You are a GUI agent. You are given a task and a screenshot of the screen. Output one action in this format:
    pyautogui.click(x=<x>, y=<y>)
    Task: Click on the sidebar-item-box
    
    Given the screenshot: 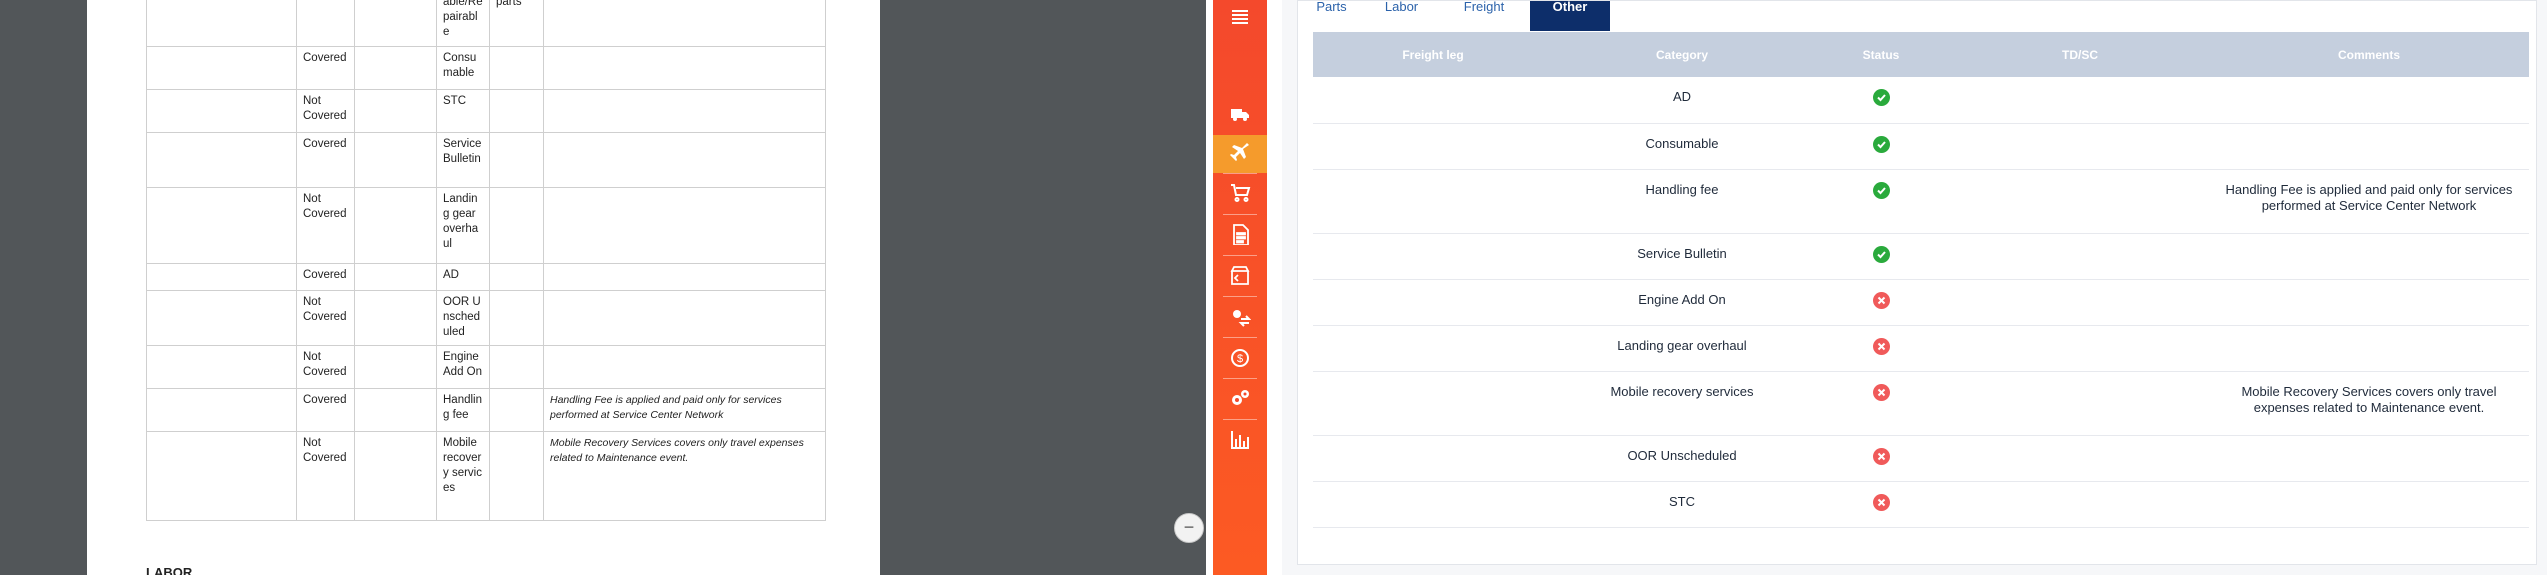 What is the action you would take?
    pyautogui.click(x=1240, y=277)
    